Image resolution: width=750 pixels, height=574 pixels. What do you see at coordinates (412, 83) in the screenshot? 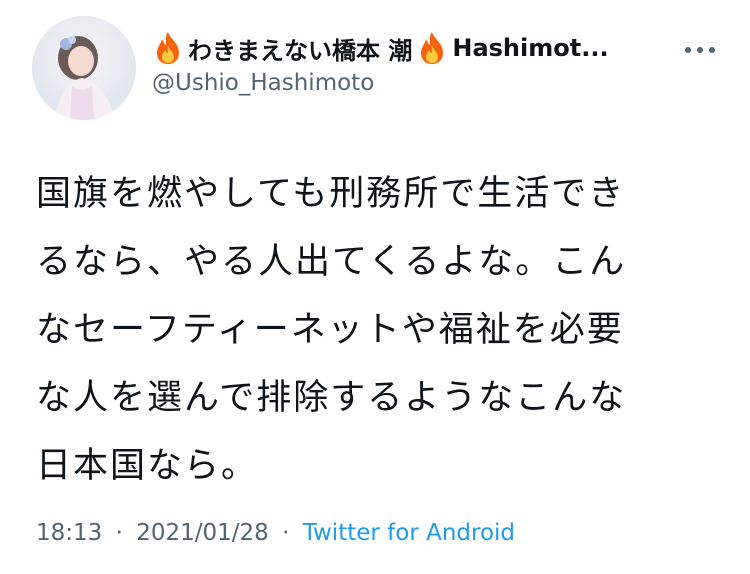
I see `user-handle: @Ushio_Hashimoto` at bounding box center [412, 83].